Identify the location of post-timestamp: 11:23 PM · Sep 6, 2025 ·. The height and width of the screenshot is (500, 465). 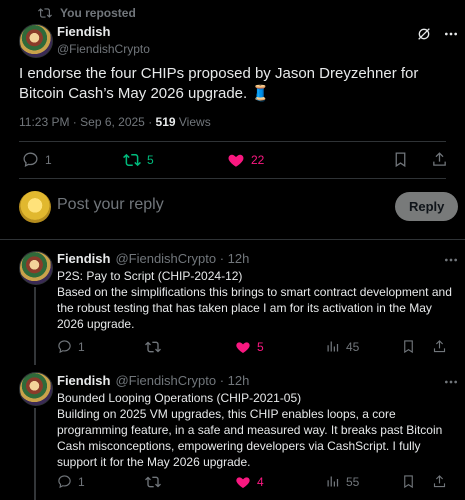
(87, 122).